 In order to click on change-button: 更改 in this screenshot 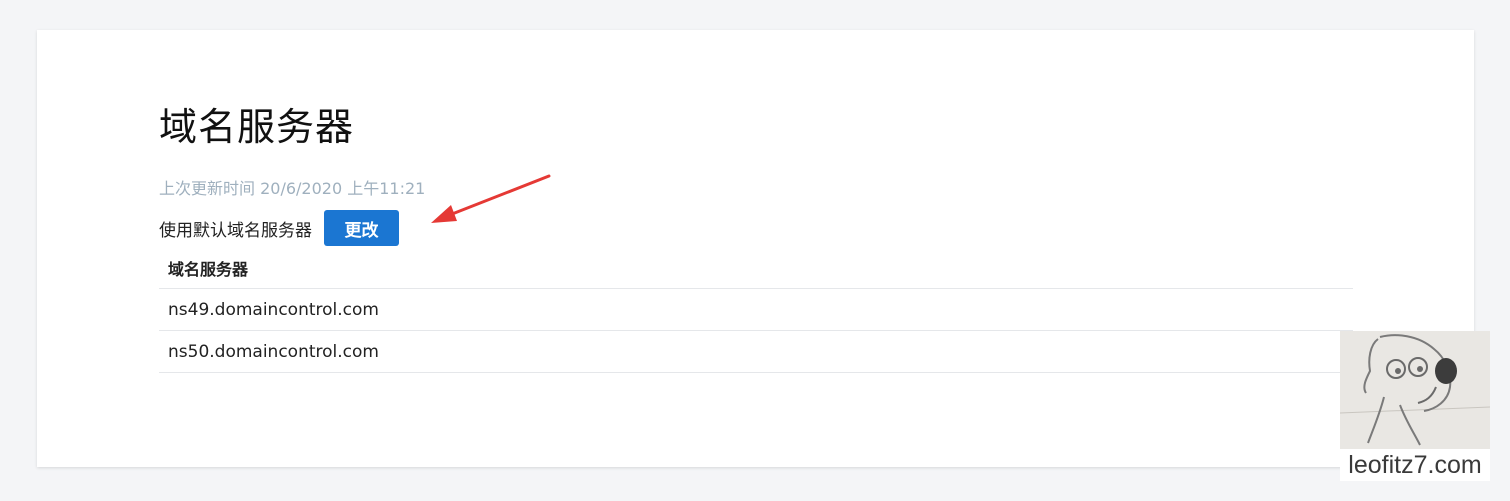, I will do `click(361, 228)`.